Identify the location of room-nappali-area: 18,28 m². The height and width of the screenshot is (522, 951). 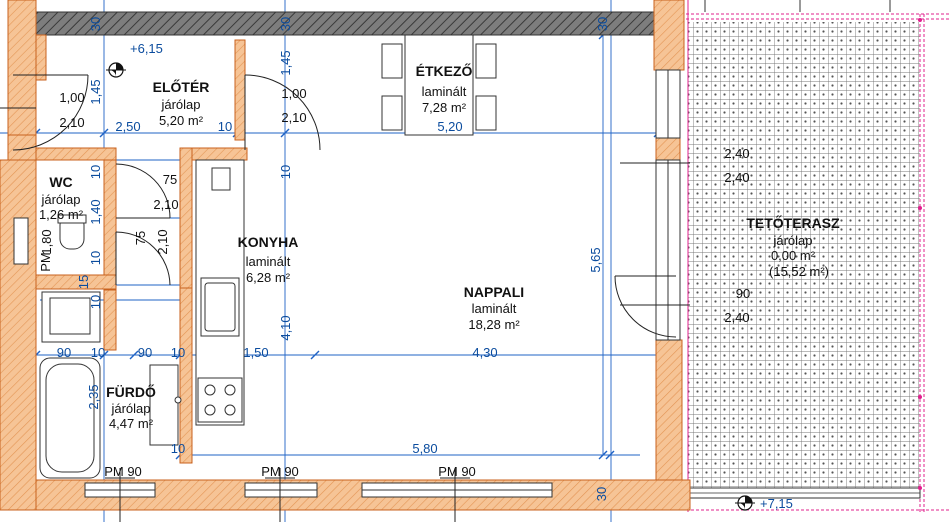
(494, 324).